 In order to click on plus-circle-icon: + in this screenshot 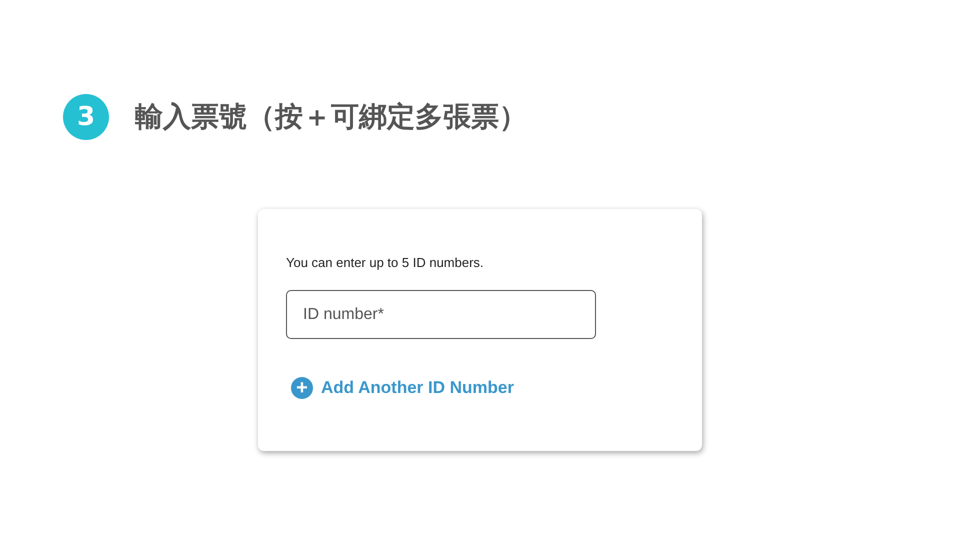, I will do `click(302, 388)`.